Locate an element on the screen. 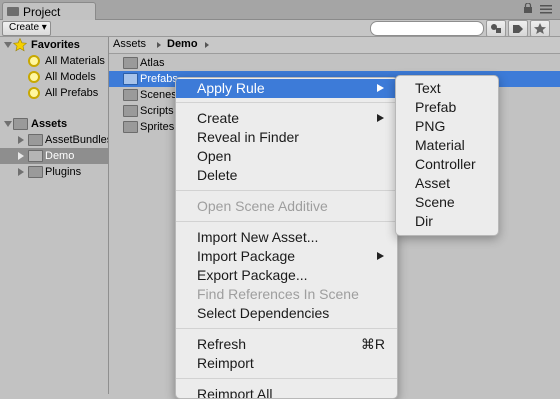 This screenshot has height=399, width=560. project-toolbar: Create ▾ is located at coordinates (280, 28).